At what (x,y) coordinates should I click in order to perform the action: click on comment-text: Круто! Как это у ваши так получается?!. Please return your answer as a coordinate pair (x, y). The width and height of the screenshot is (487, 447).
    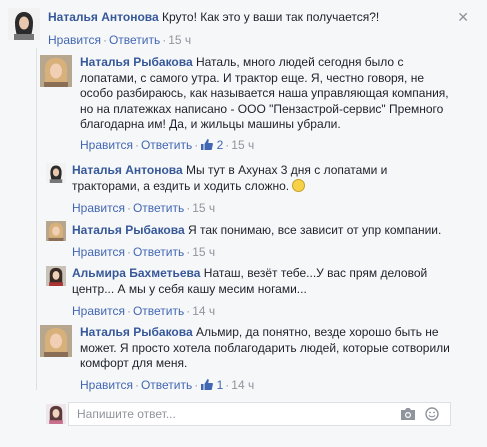
    Looking at the image, I should click on (271, 17).